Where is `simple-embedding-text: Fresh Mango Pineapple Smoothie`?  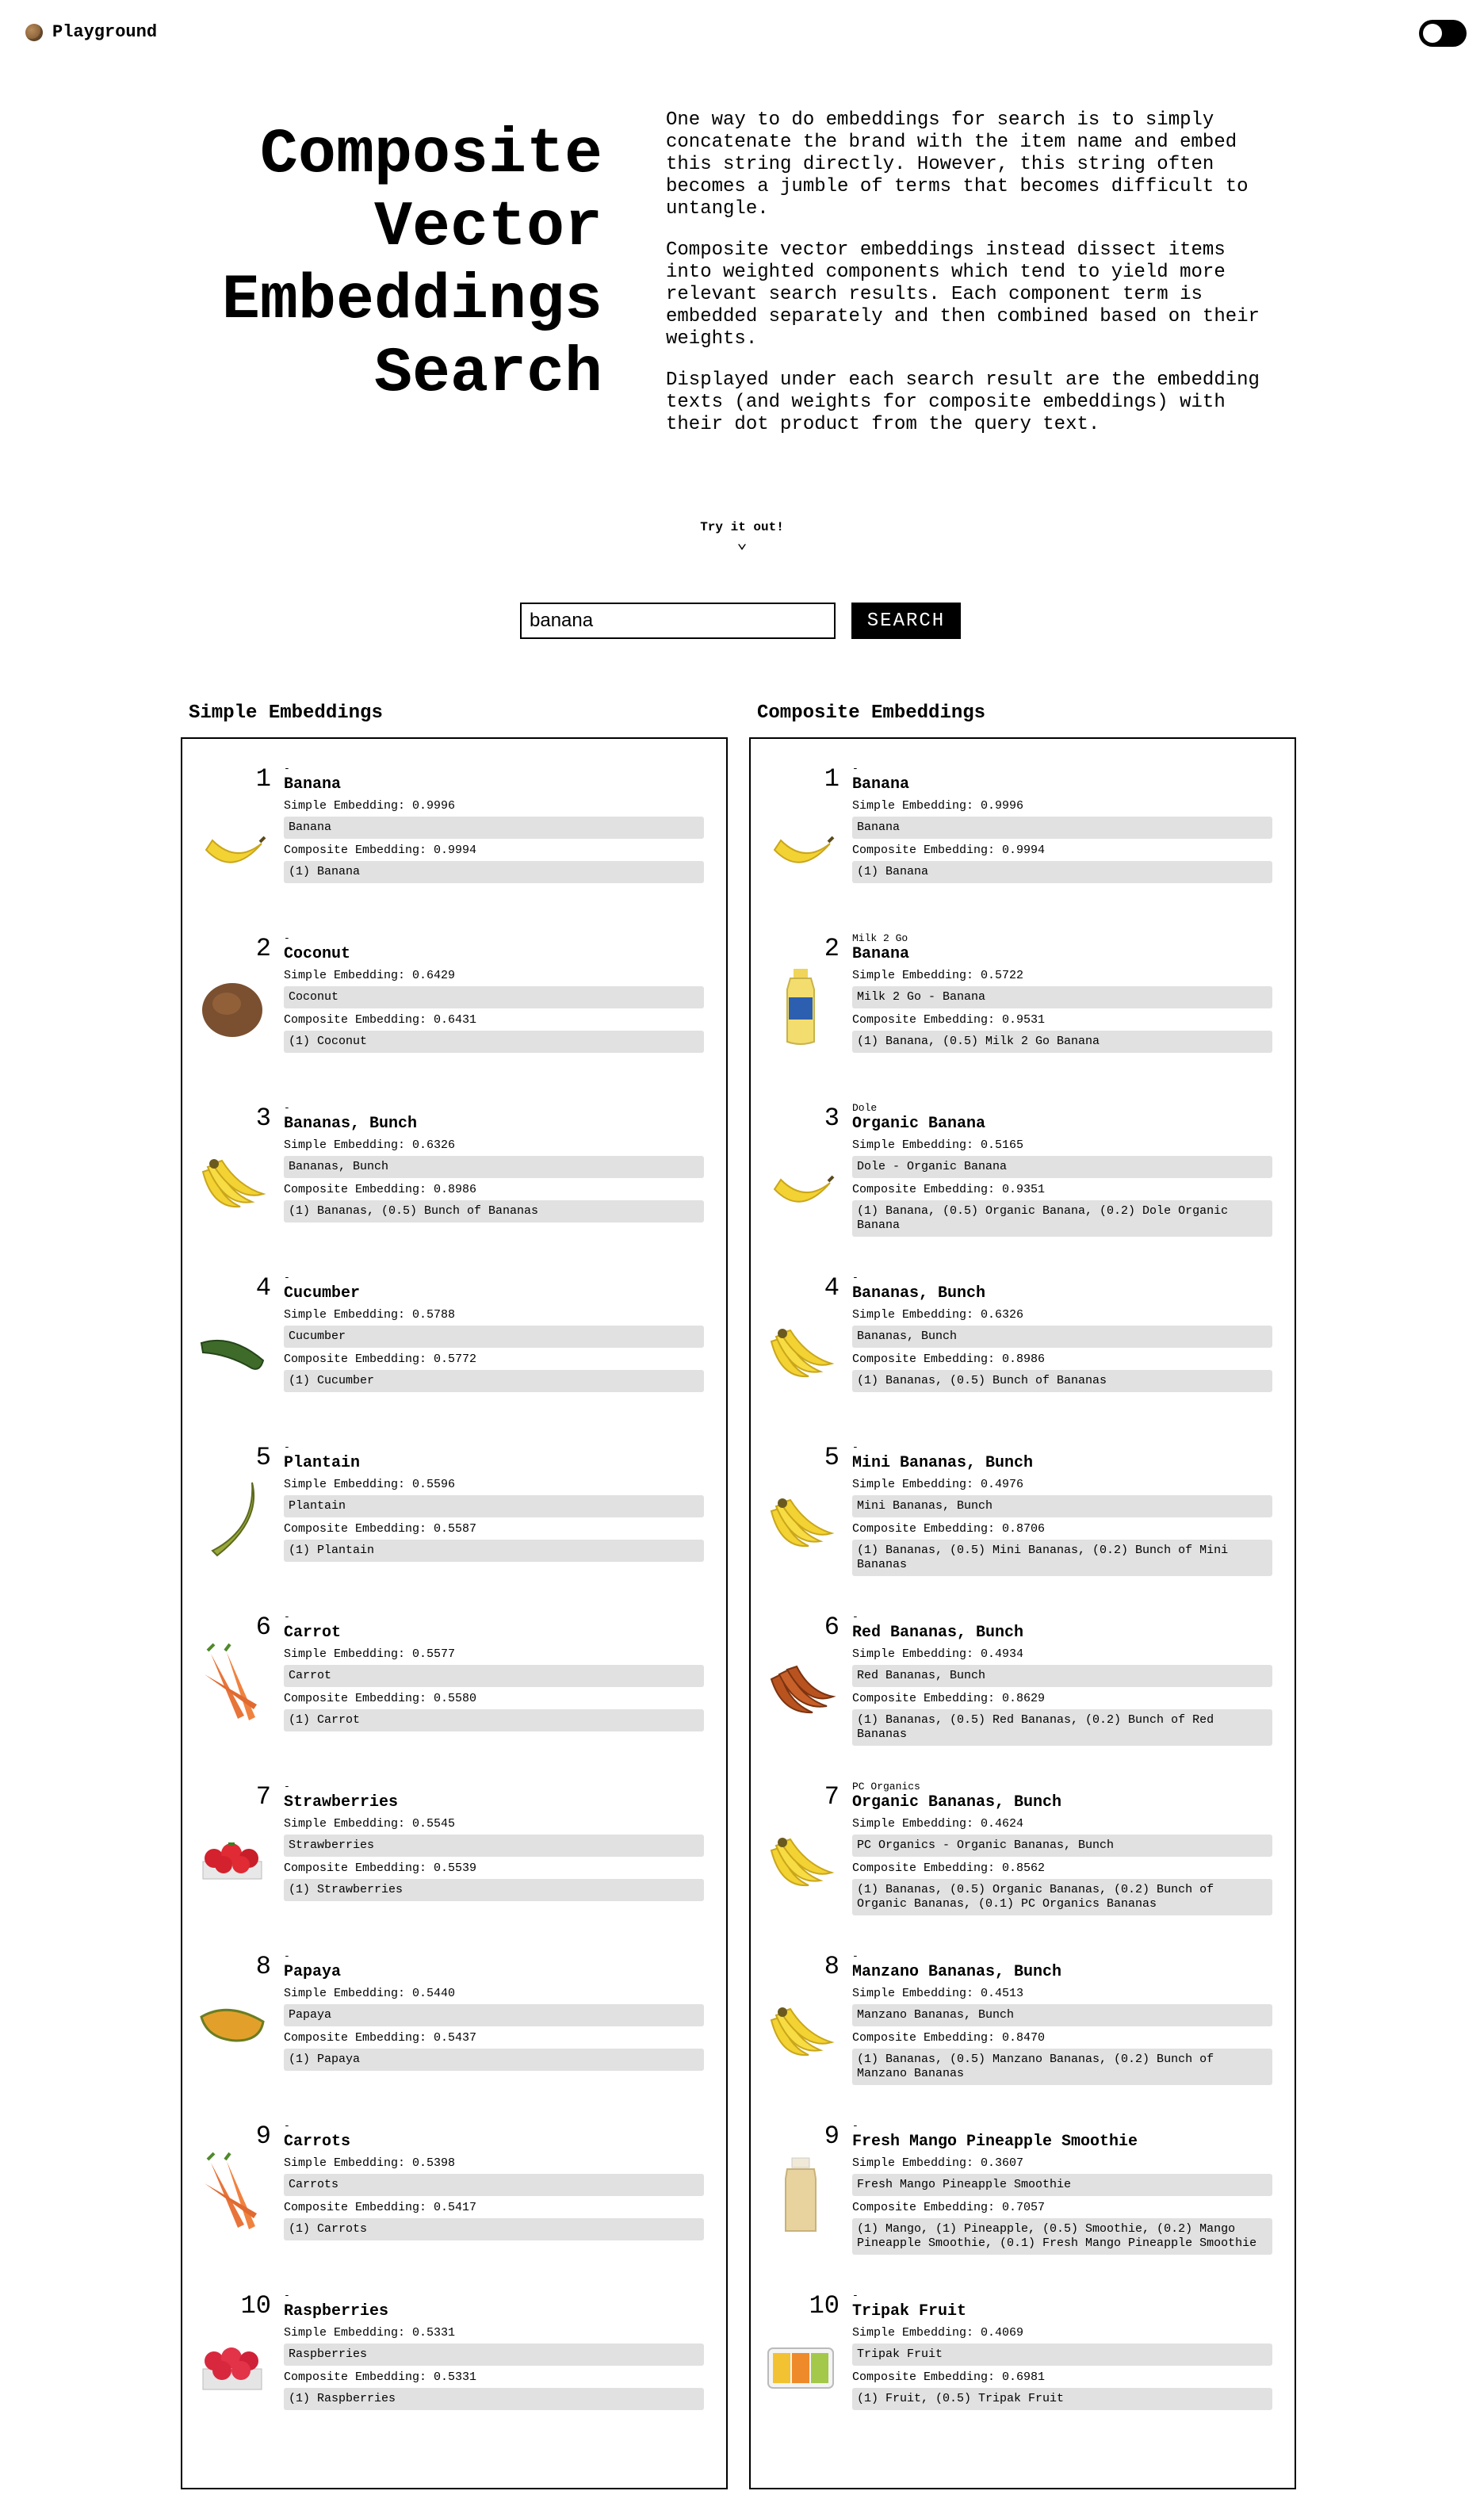 simple-embedding-text: Fresh Mango Pineapple Smoothie is located at coordinates (1062, 2185).